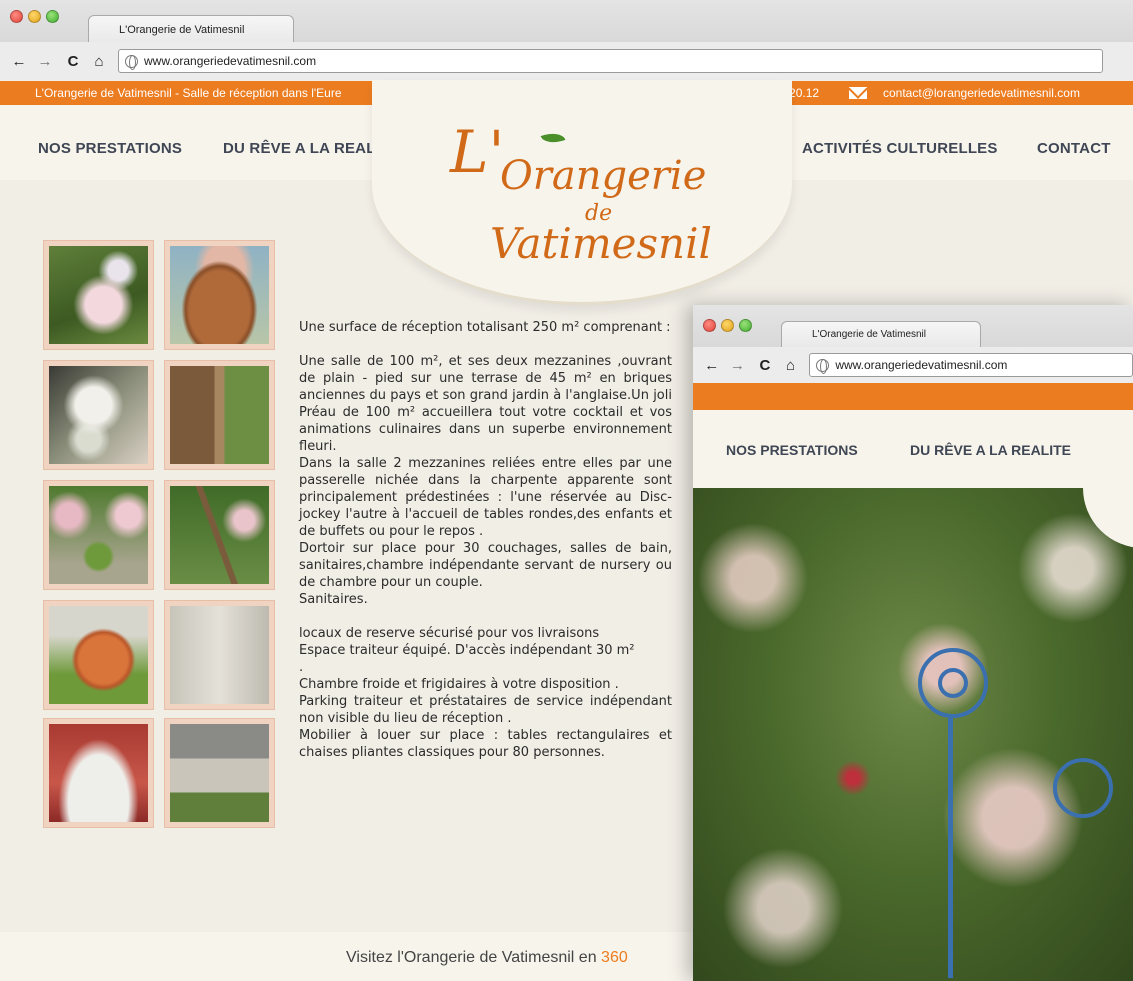 The width and height of the screenshot is (1133, 981). I want to click on inset-forward-button: →, so click(738, 365).